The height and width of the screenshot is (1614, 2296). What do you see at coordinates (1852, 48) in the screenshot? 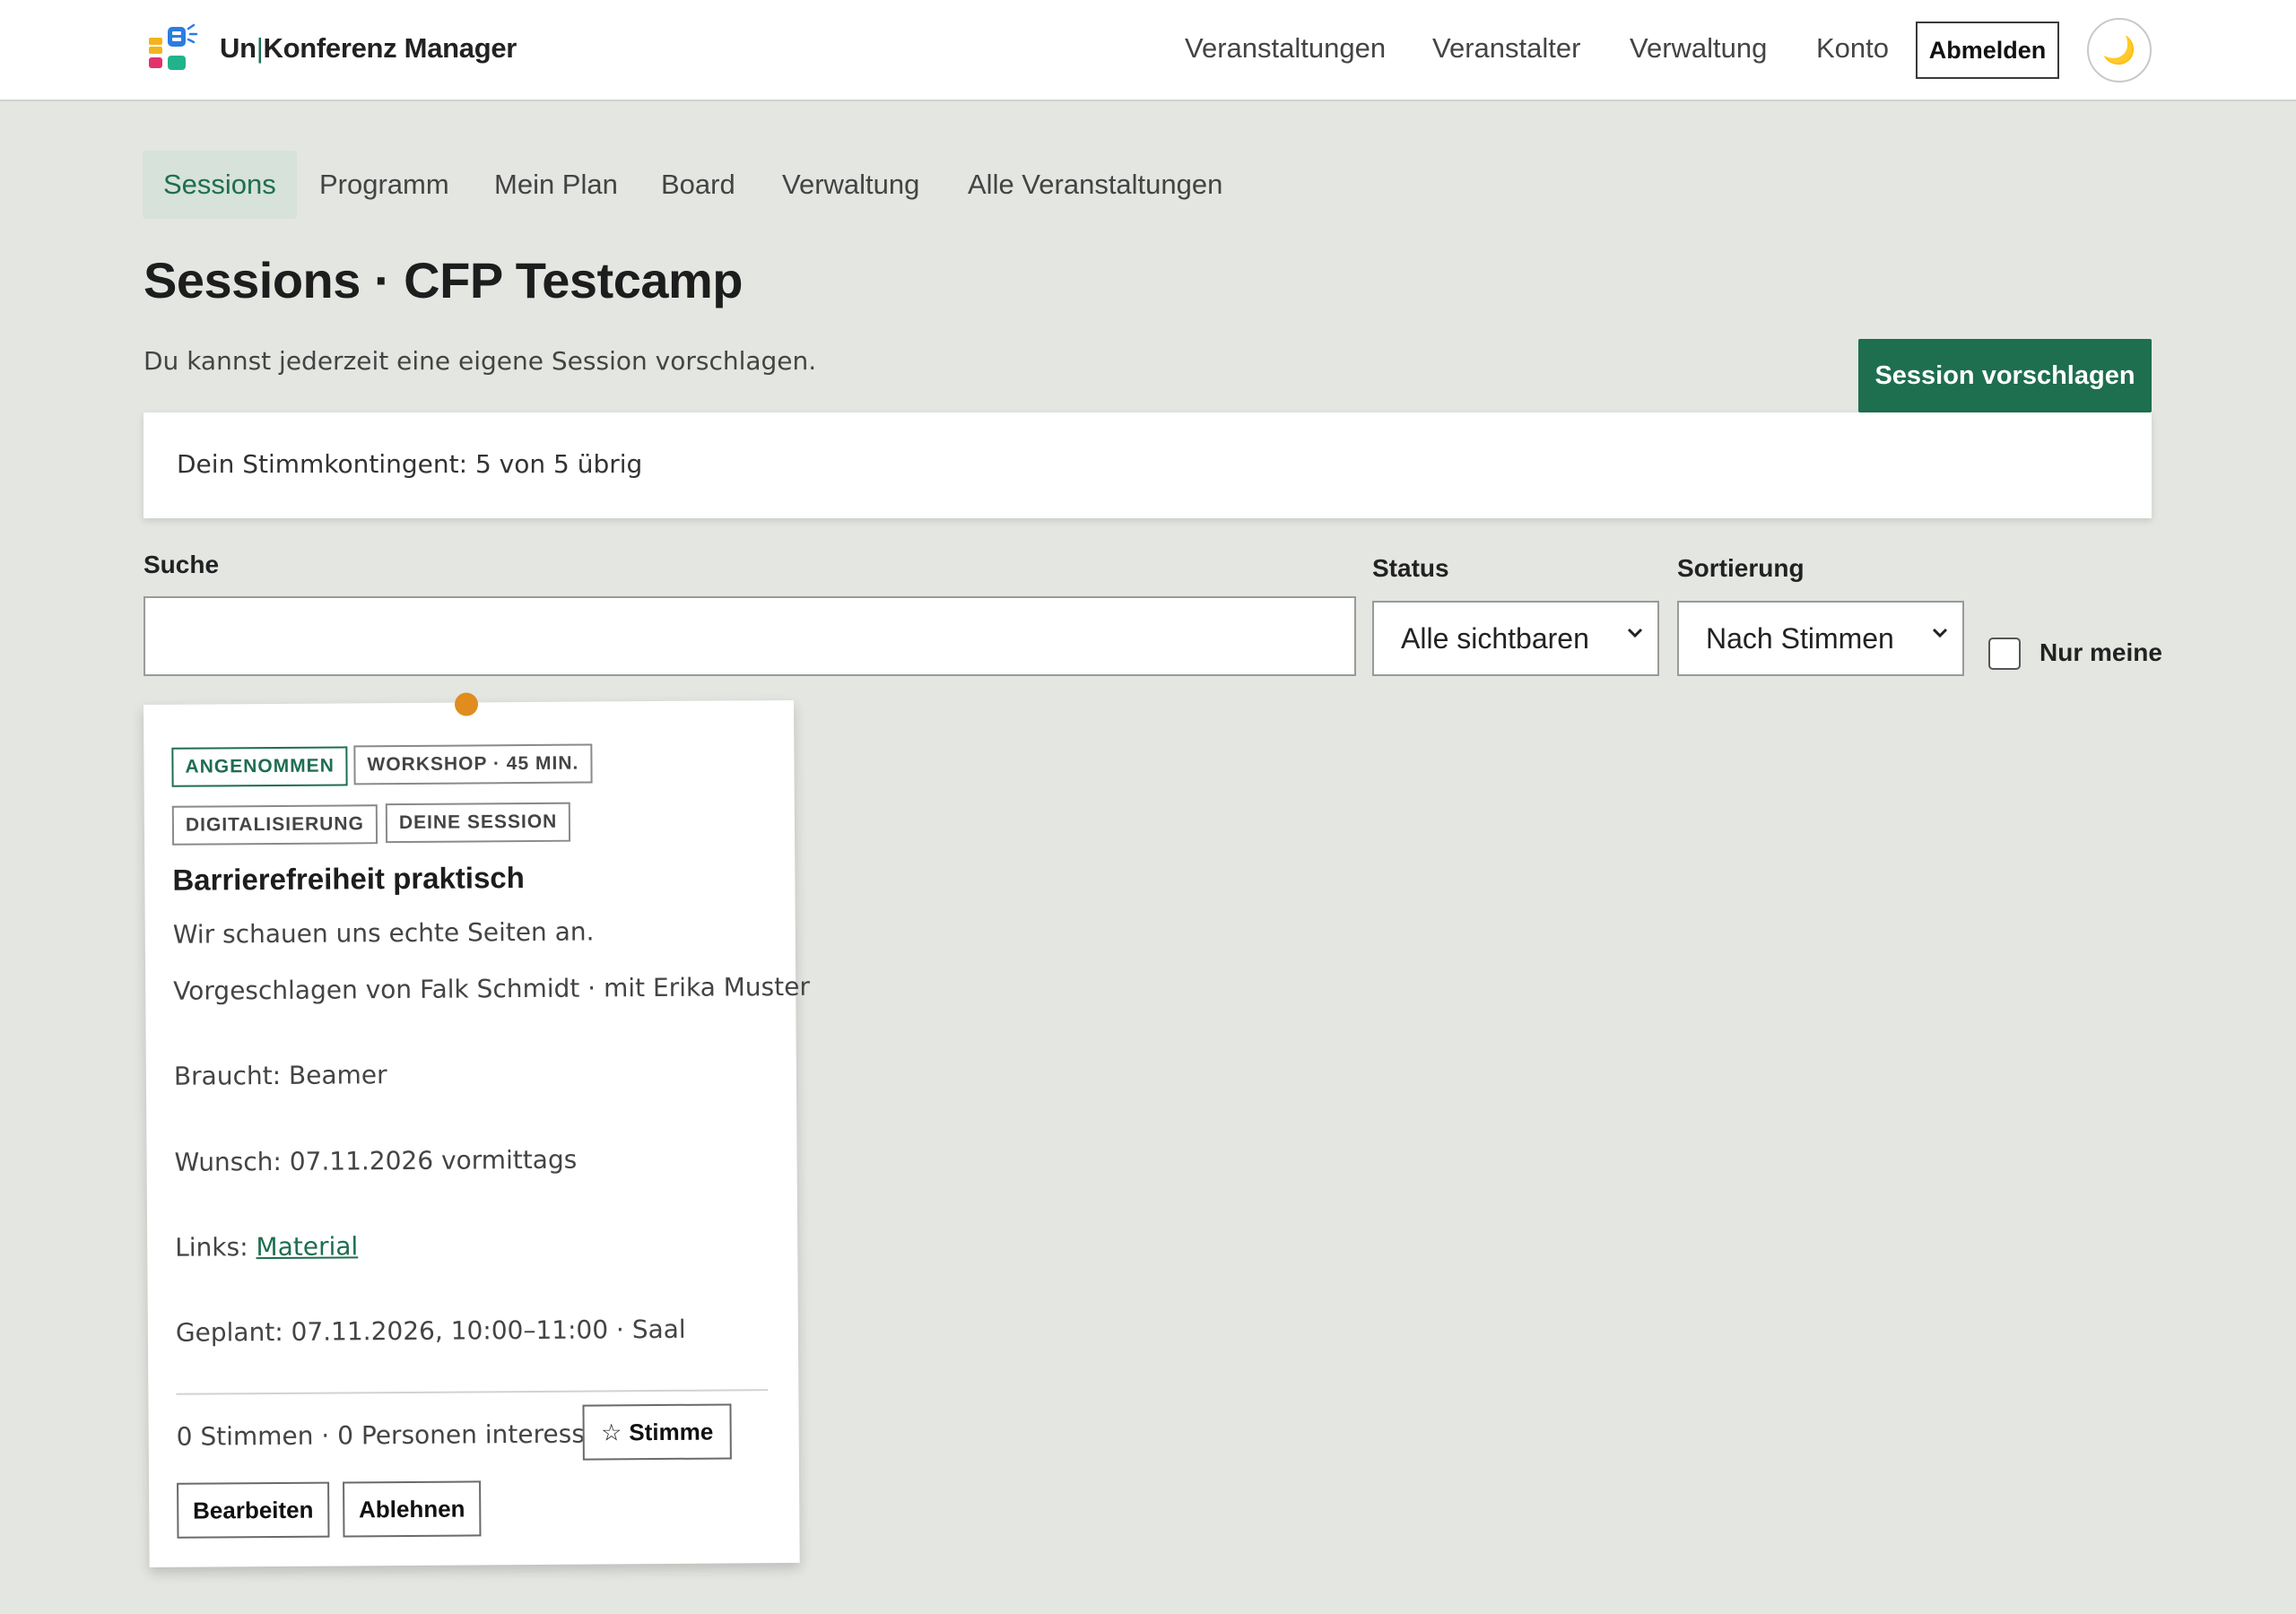
I see `nav-link-konto: Konto` at bounding box center [1852, 48].